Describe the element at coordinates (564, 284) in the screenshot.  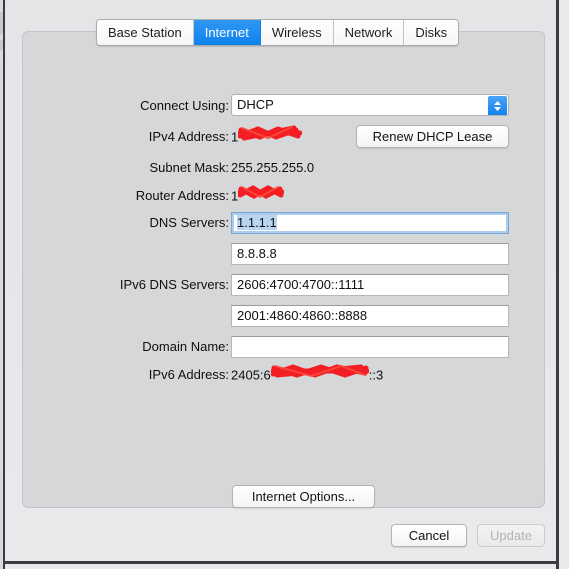
I see `window-right-edge` at that location.